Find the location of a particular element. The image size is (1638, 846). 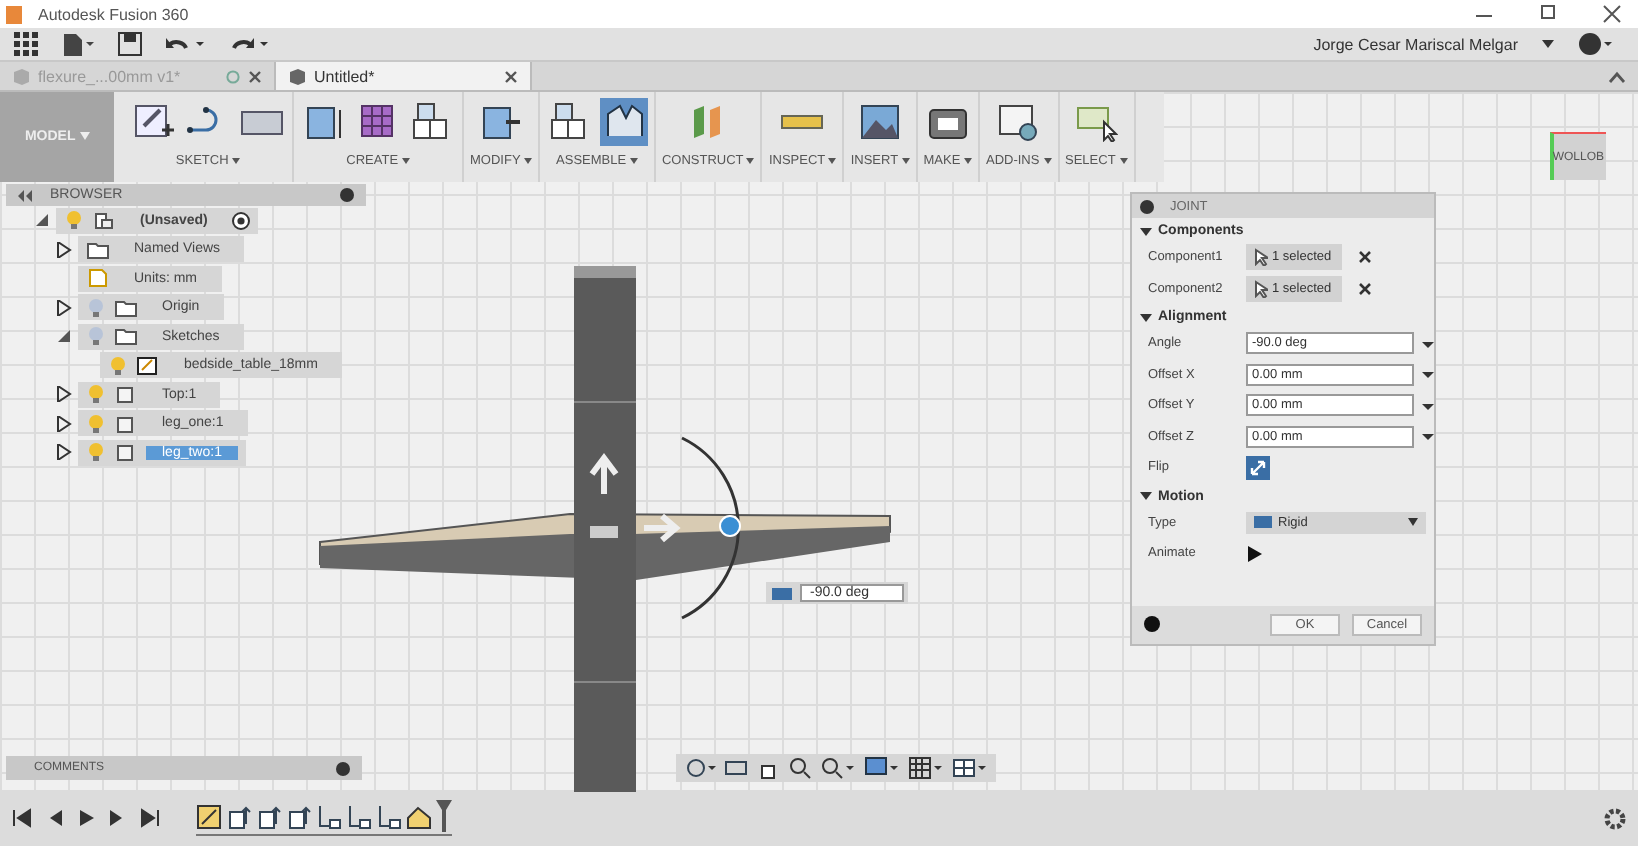

settings-icon is located at coordinates (1615, 818).